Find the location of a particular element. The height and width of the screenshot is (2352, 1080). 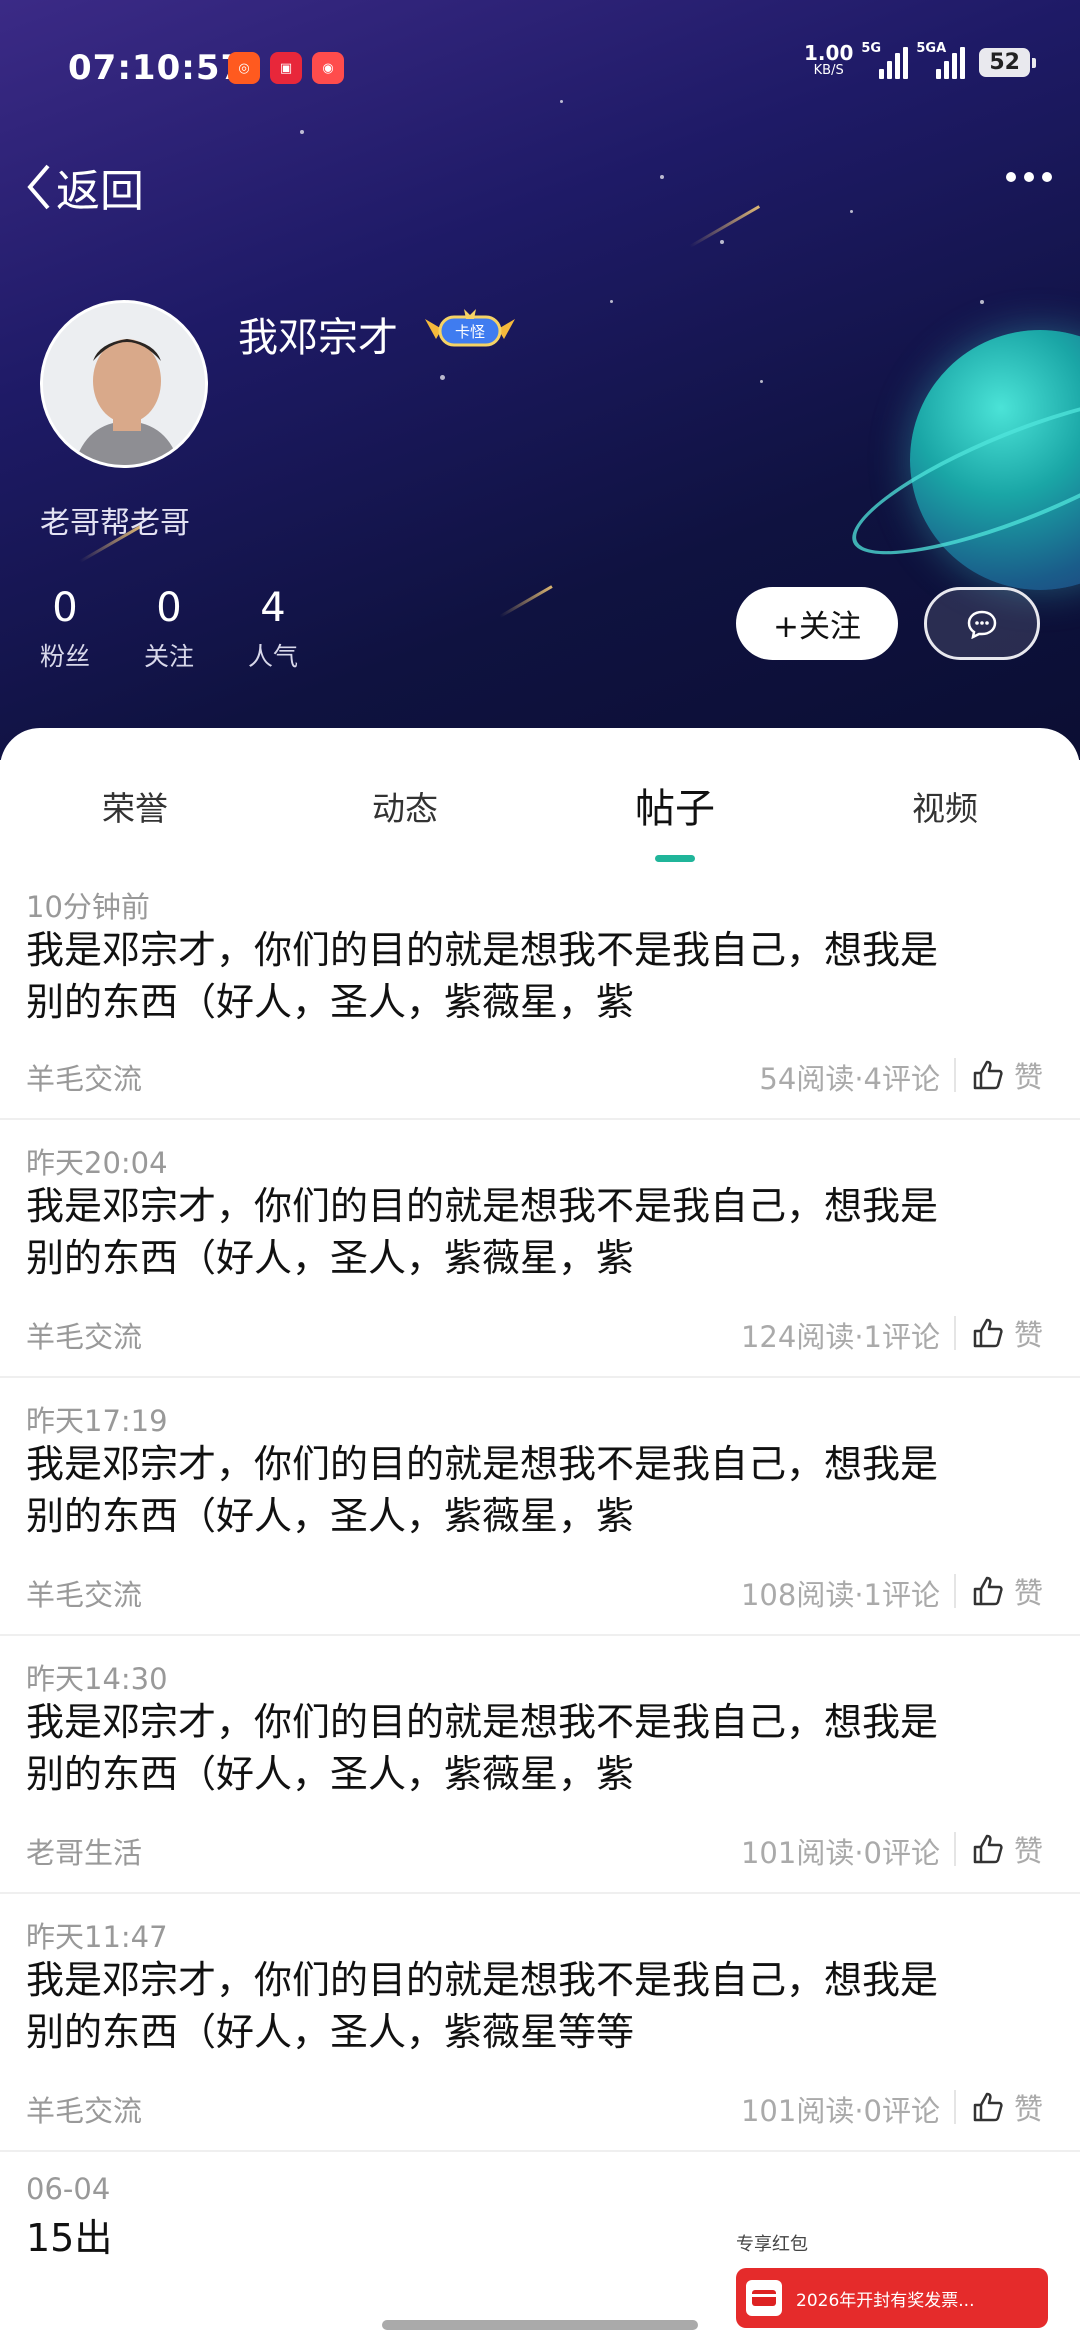

post-time: 昨天11:47 is located at coordinates (97, 1937).